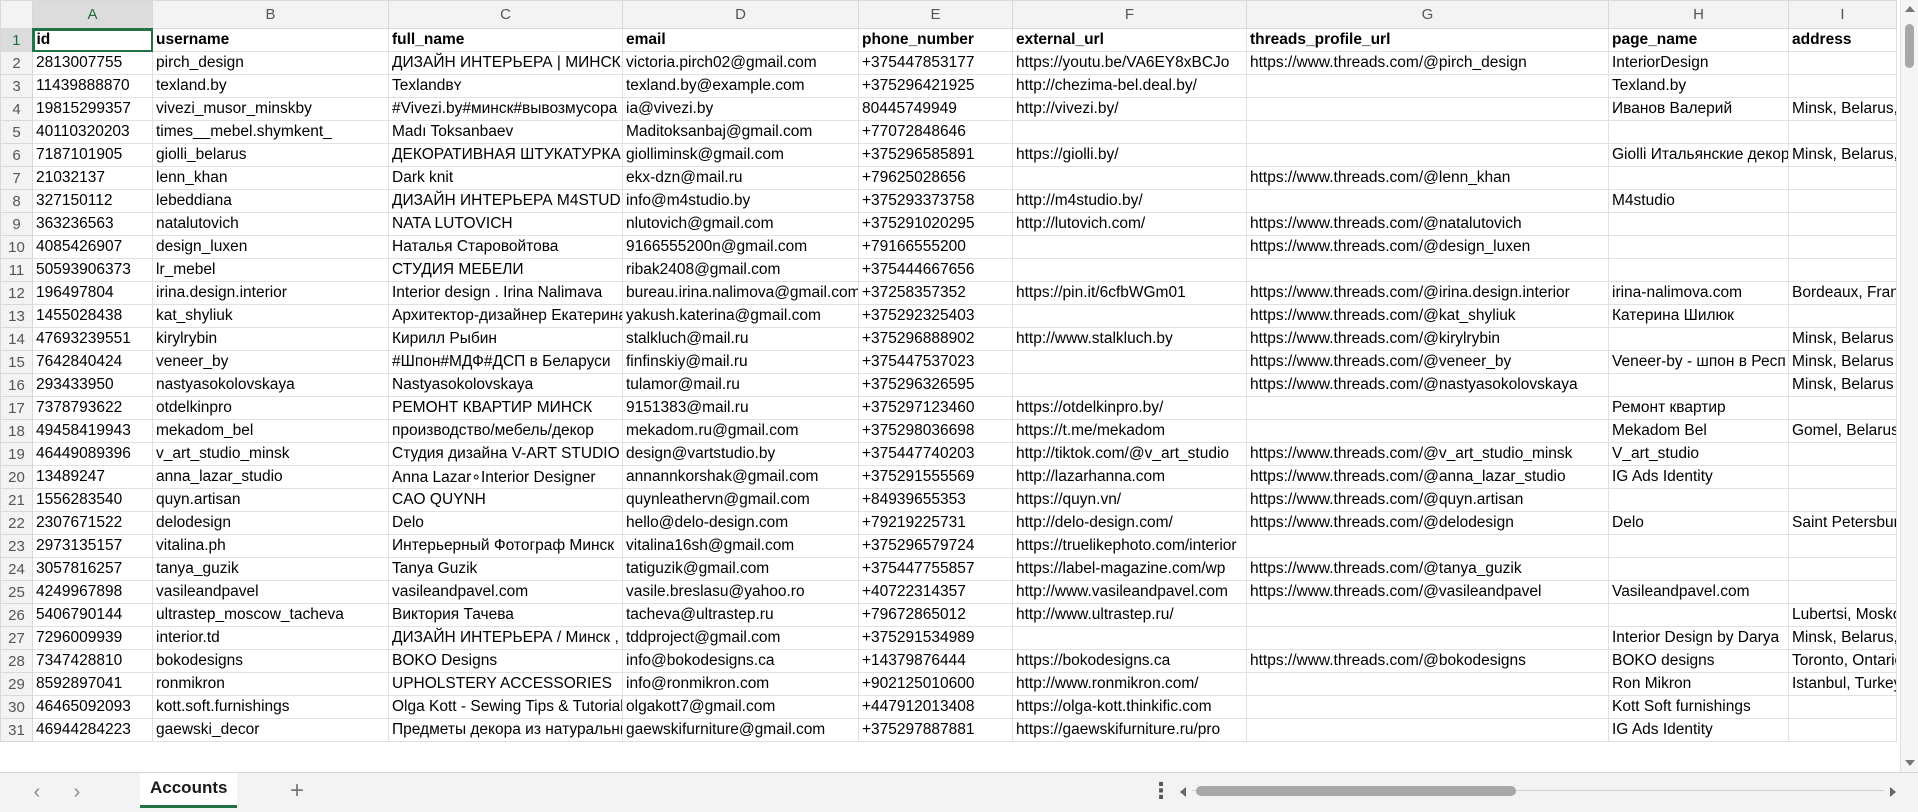 Image resolution: width=1918 pixels, height=812 pixels. Describe the element at coordinates (1129, 707) in the screenshot. I see `table-cell: https://olga-kott.thinkific.com` at that location.